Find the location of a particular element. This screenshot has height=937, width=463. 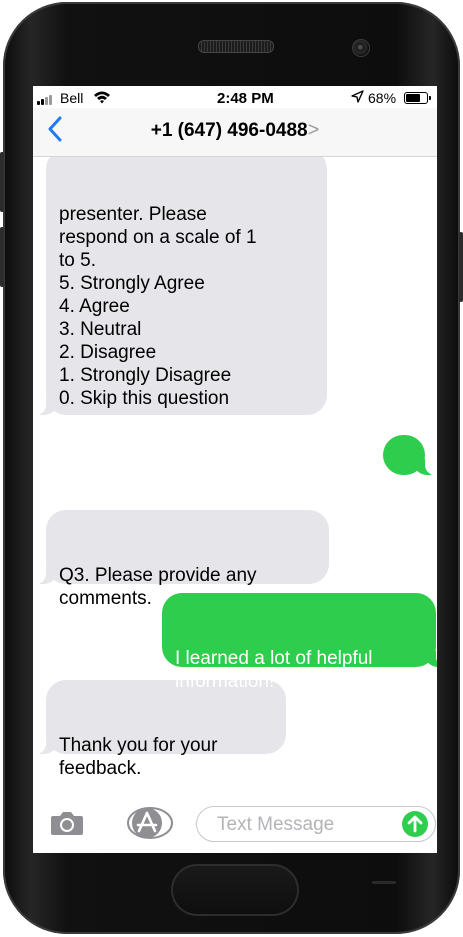

signal-strength-icon is located at coordinates (44, 100).